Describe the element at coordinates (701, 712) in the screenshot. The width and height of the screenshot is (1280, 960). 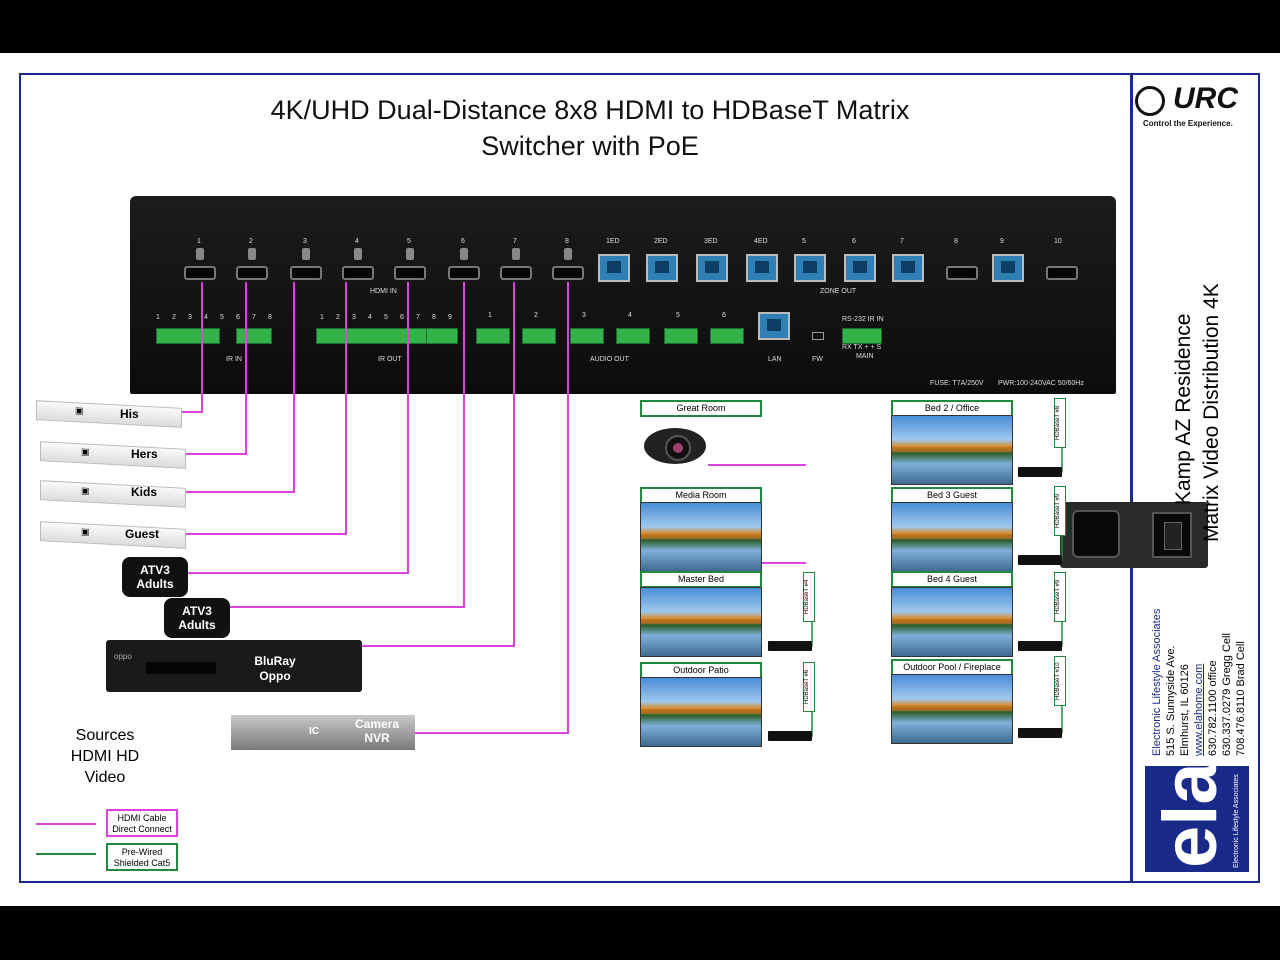
I see `tv-outdoor-patio` at that location.